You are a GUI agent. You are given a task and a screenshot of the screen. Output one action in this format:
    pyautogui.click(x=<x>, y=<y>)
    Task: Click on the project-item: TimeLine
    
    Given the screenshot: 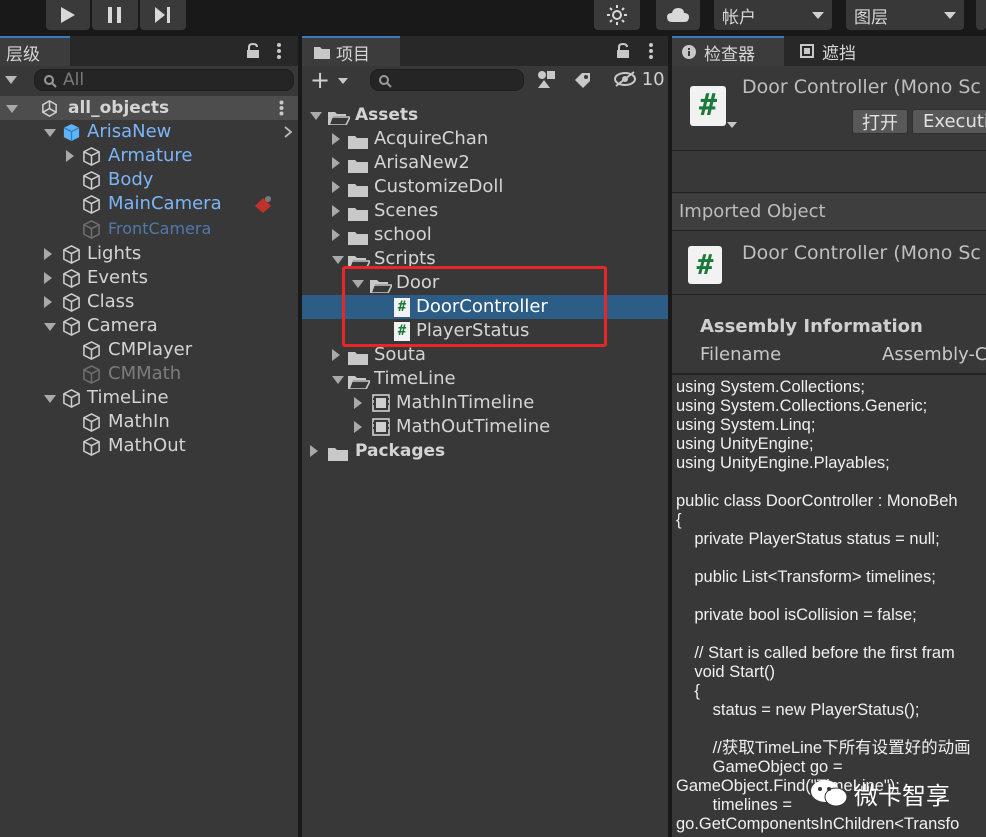 What is the action you would take?
    pyautogui.click(x=485, y=379)
    